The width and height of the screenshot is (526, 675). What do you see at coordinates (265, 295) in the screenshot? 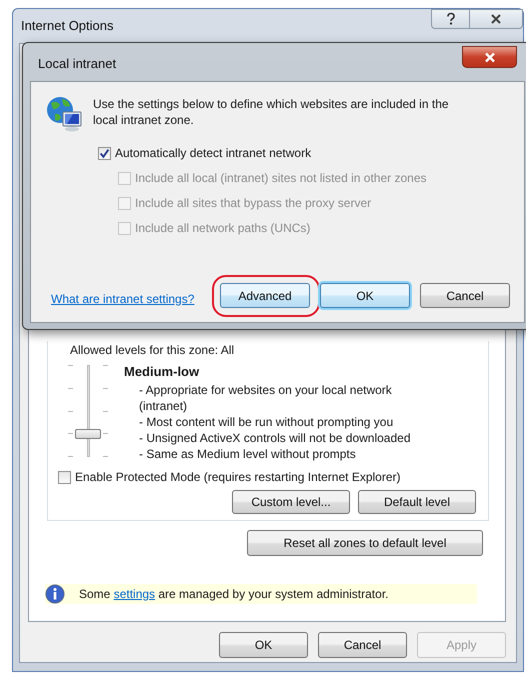
I see `dialog-button: Advanced` at bounding box center [265, 295].